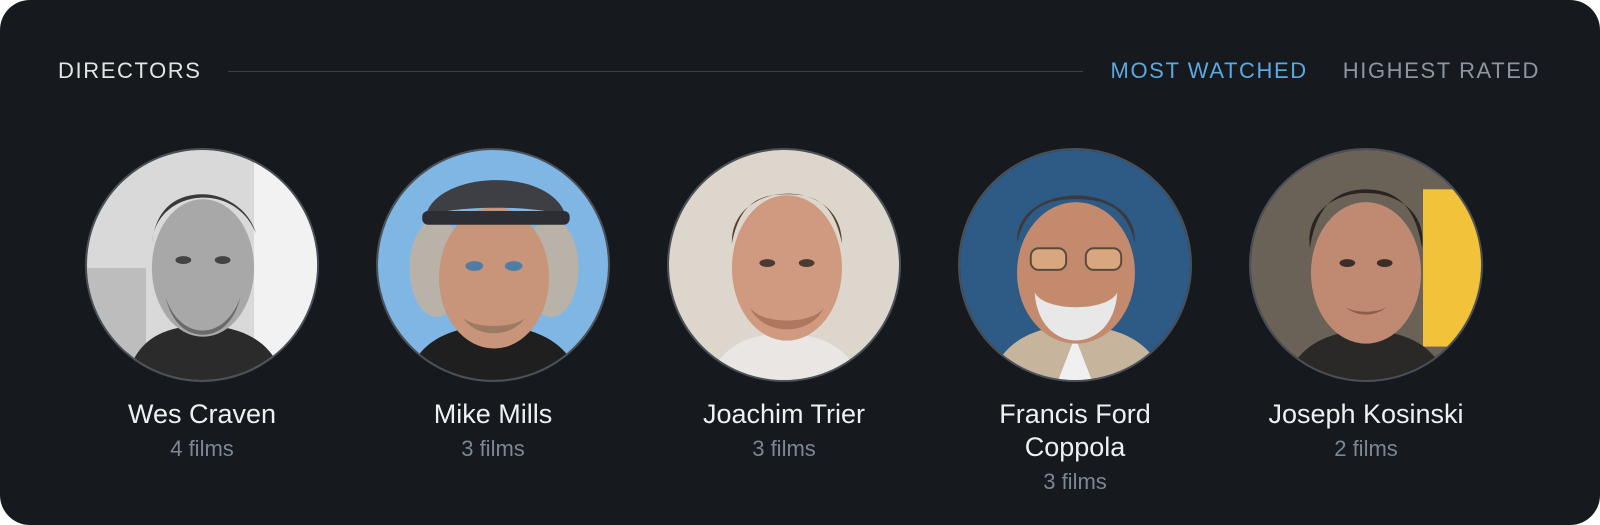 Image resolution: width=1600 pixels, height=525 pixels. Describe the element at coordinates (493, 414) in the screenshot. I see `director-name: Mike Mills` at that location.